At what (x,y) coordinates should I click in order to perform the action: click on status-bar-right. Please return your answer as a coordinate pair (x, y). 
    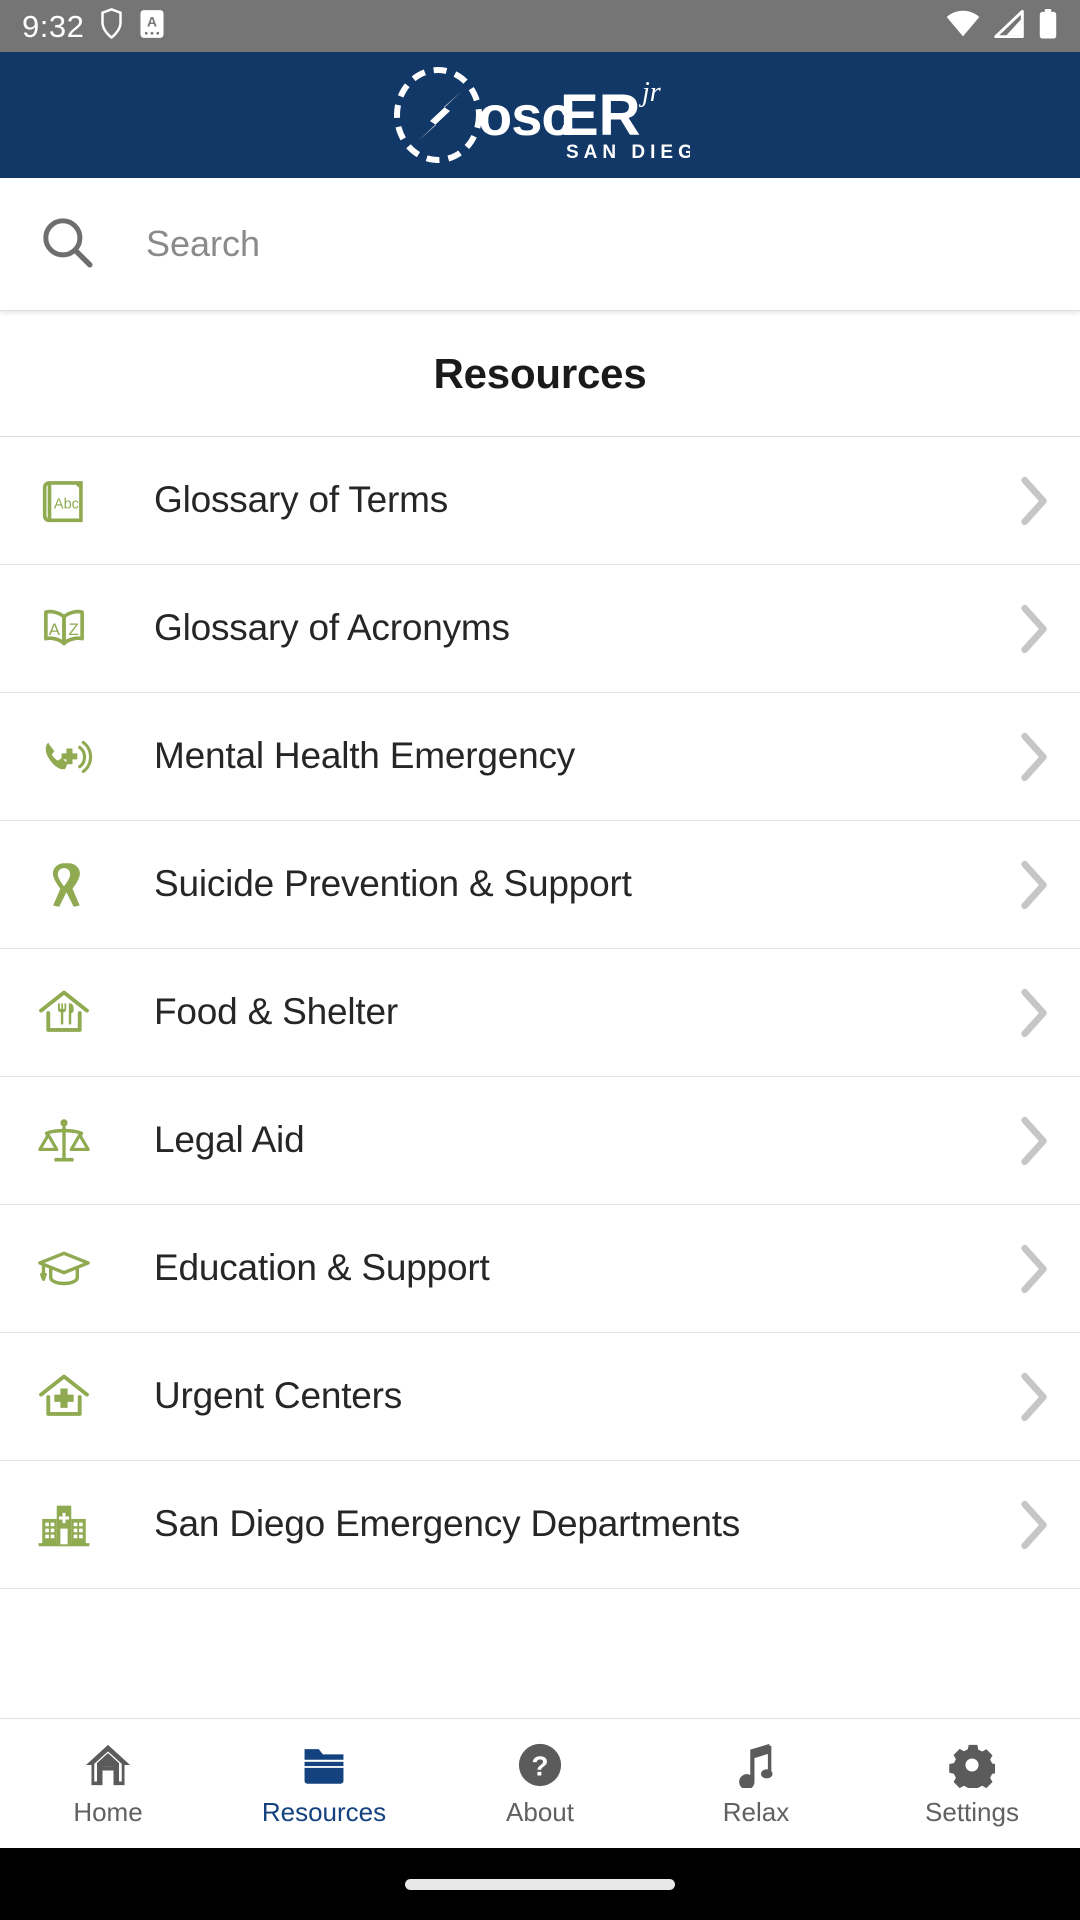
    Looking at the image, I should click on (1002, 26).